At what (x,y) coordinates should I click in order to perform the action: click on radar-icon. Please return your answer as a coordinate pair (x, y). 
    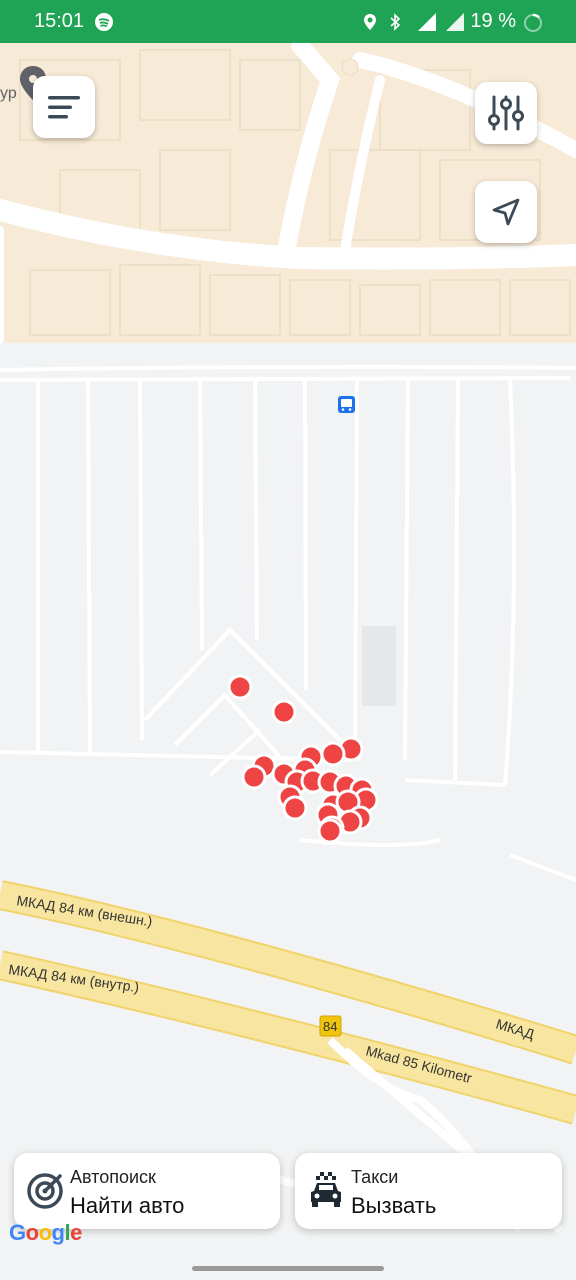
    Looking at the image, I should click on (45, 1191).